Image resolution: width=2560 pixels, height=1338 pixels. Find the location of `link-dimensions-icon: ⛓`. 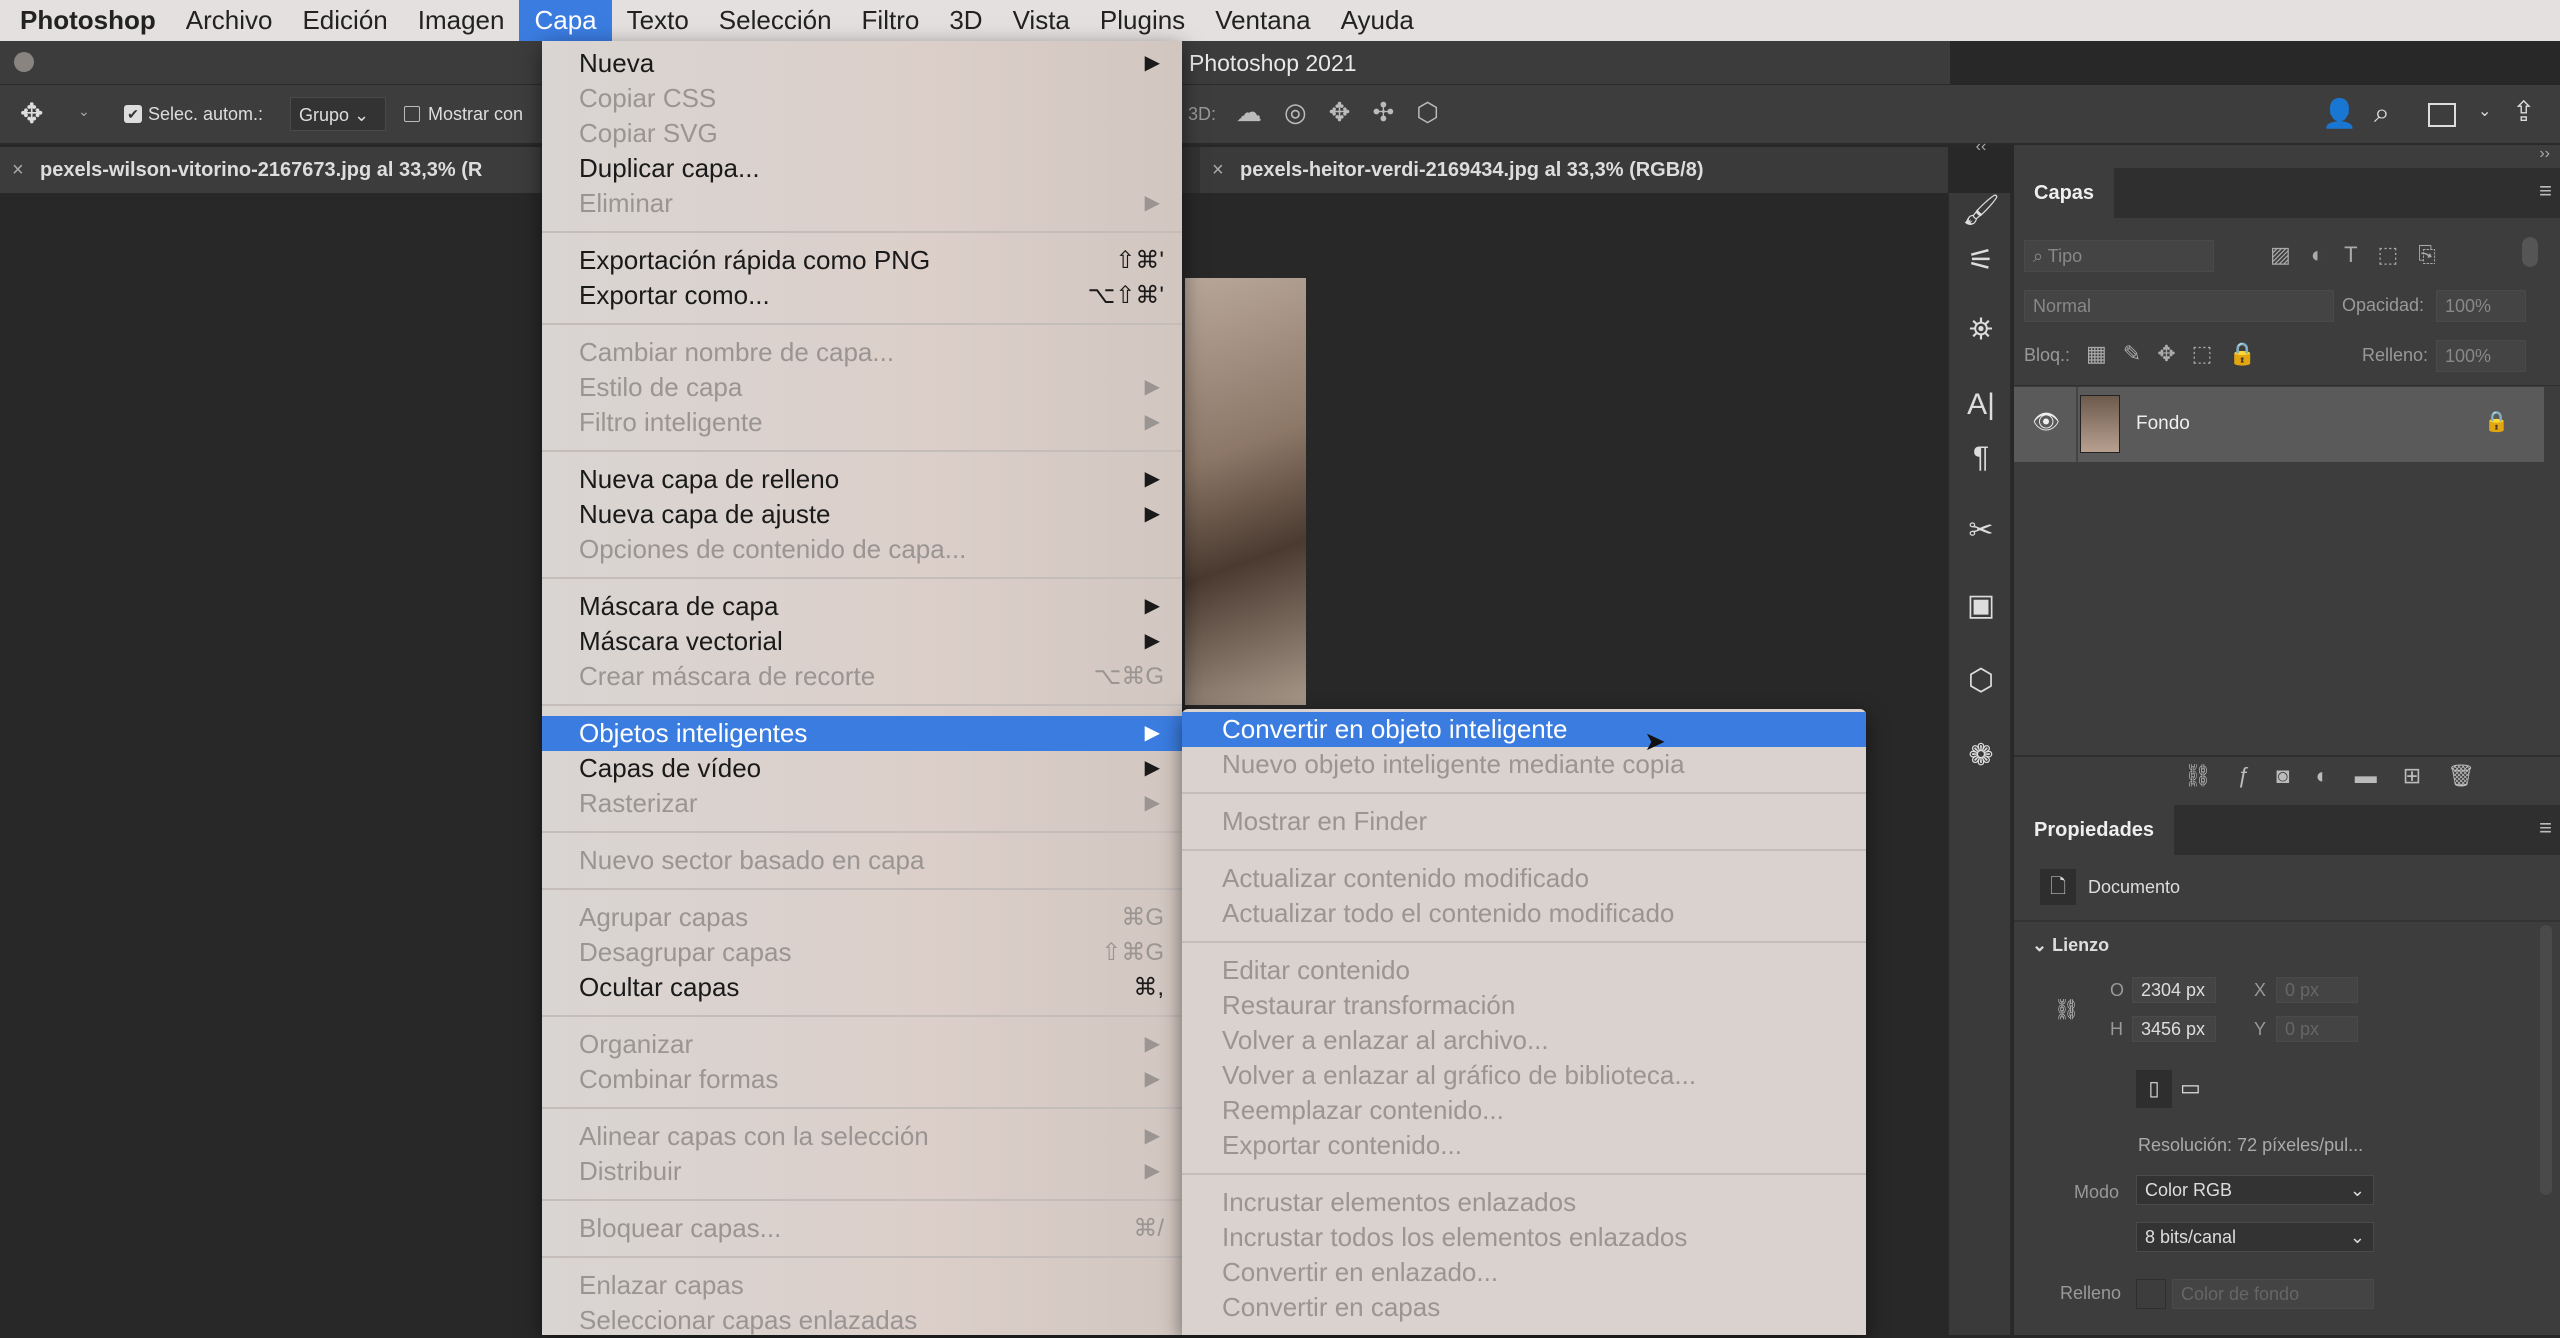

link-dimensions-icon: ⛓ is located at coordinates (2066, 1009).